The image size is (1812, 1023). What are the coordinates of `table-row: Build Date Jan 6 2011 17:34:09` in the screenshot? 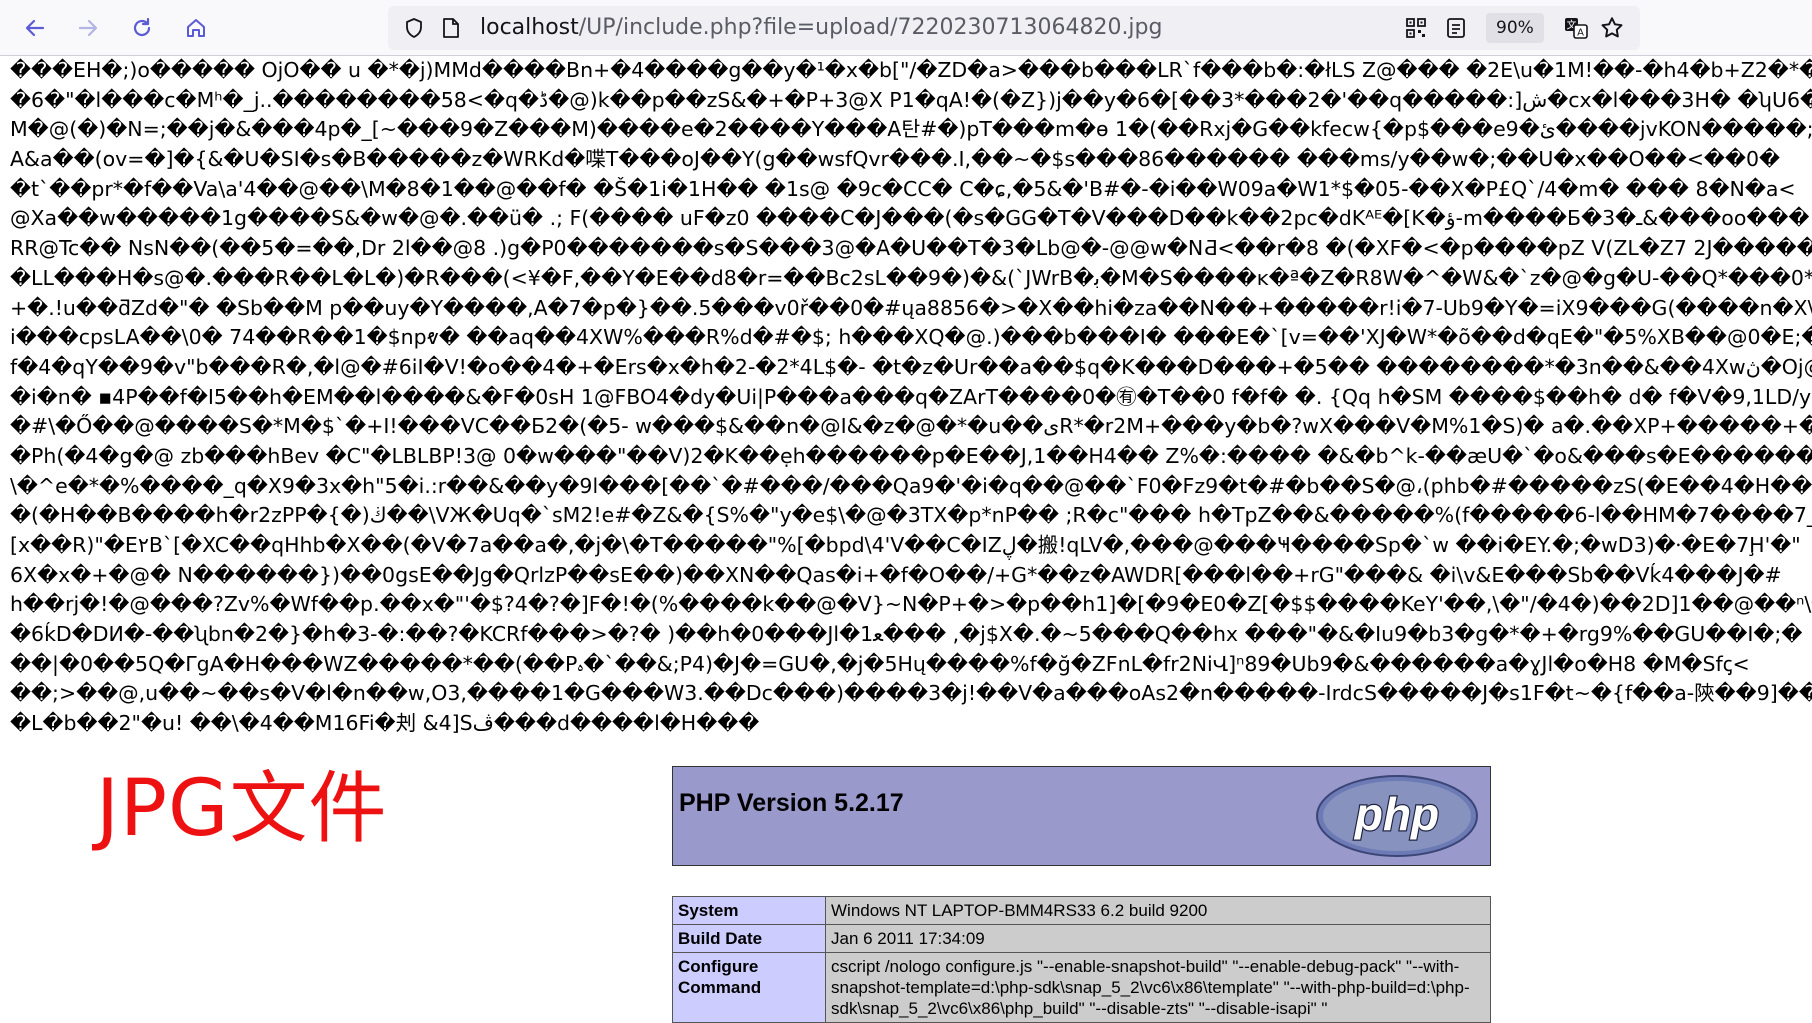 It's located at (1081, 938).